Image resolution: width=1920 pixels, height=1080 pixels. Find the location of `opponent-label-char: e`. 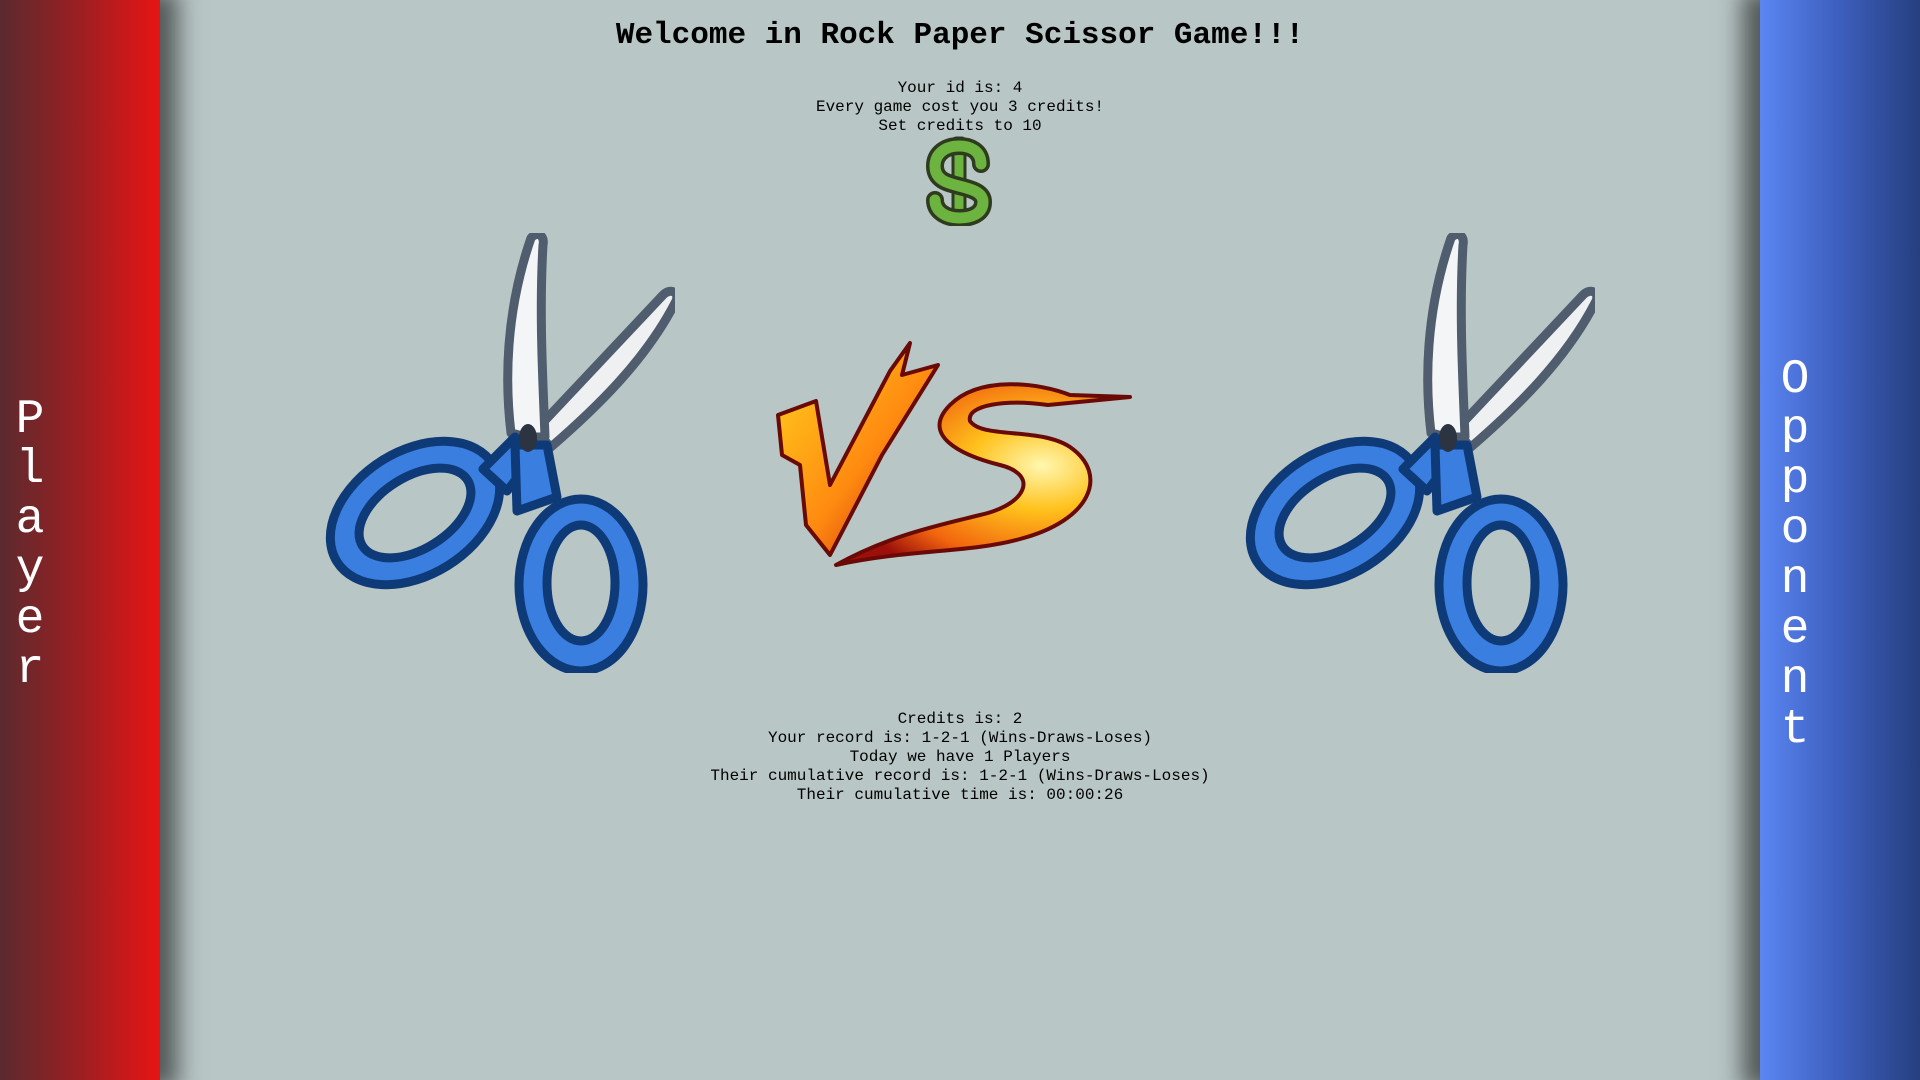

opponent-label-char: e is located at coordinates (1795, 630).